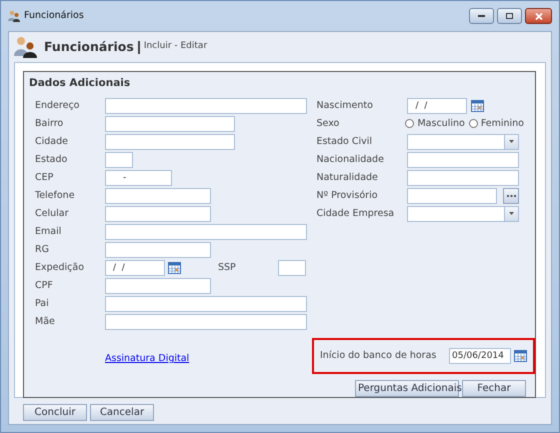  What do you see at coordinates (55, 195) in the screenshot?
I see `field-label: Telefone` at bounding box center [55, 195].